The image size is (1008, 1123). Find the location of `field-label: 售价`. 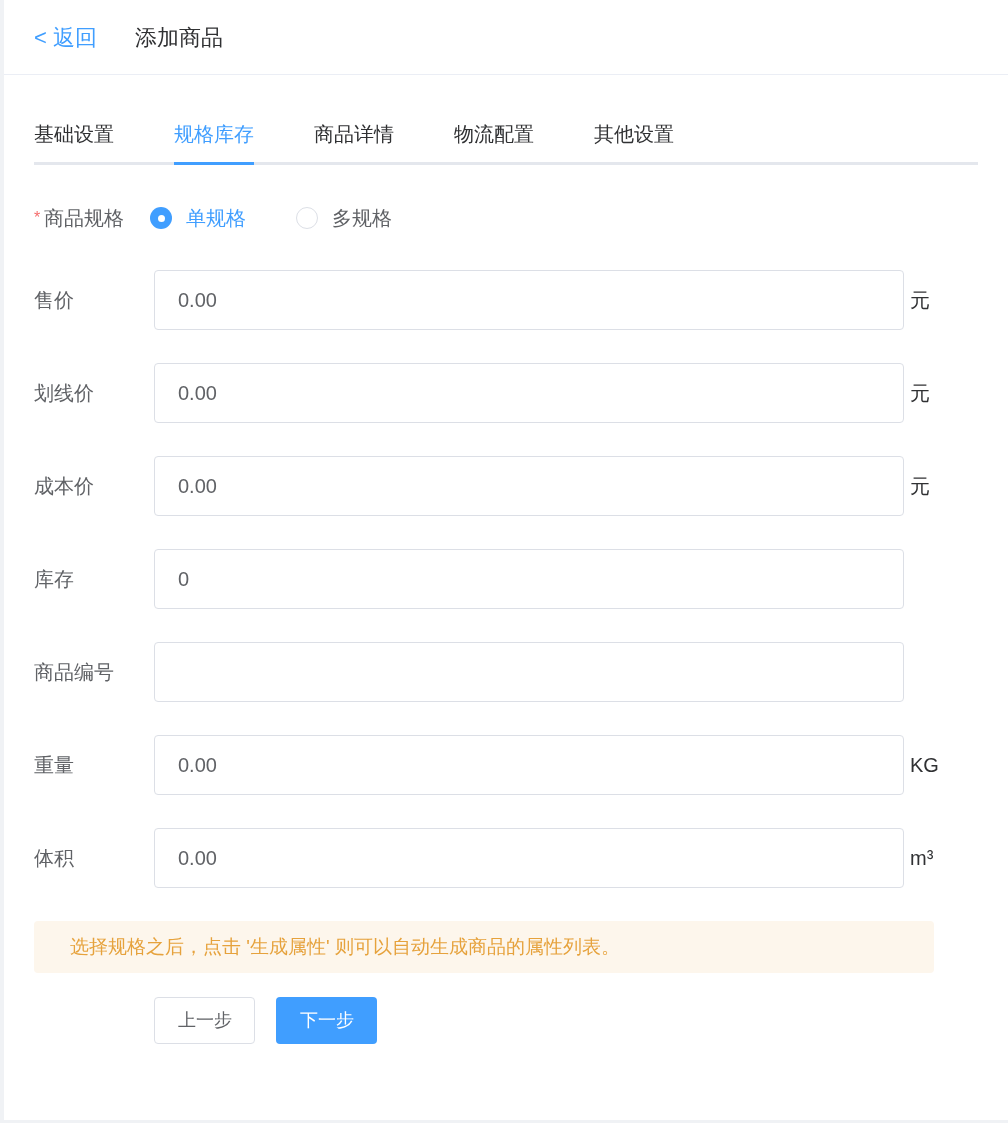

field-label: 售价 is located at coordinates (54, 300).